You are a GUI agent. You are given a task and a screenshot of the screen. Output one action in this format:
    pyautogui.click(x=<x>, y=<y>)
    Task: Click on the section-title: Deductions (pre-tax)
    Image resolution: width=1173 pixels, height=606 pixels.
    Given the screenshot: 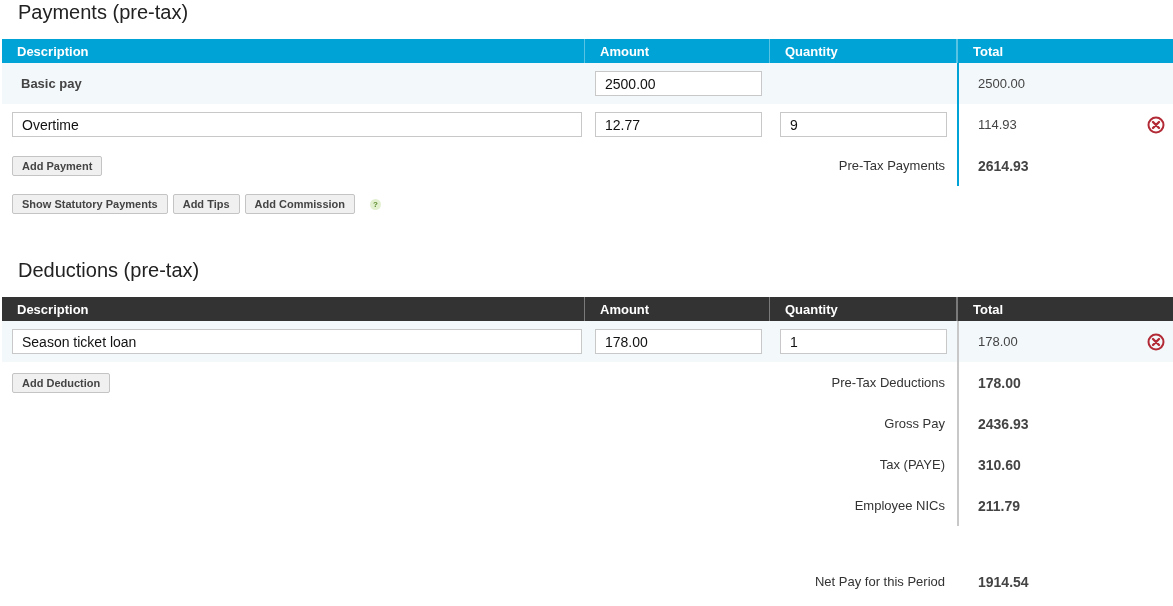 What is the action you would take?
    pyautogui.click(x=109, y=270)
    